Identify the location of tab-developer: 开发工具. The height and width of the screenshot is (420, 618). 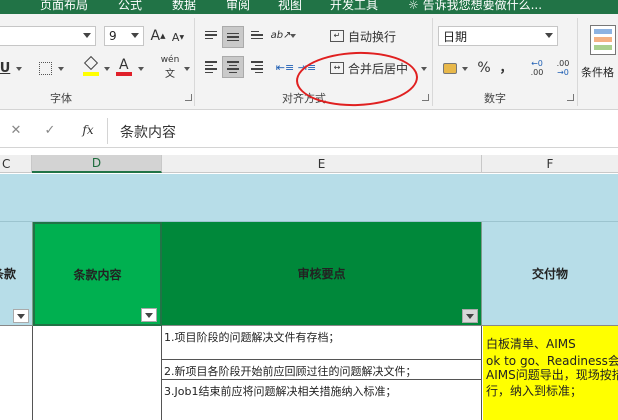
(354, 6).